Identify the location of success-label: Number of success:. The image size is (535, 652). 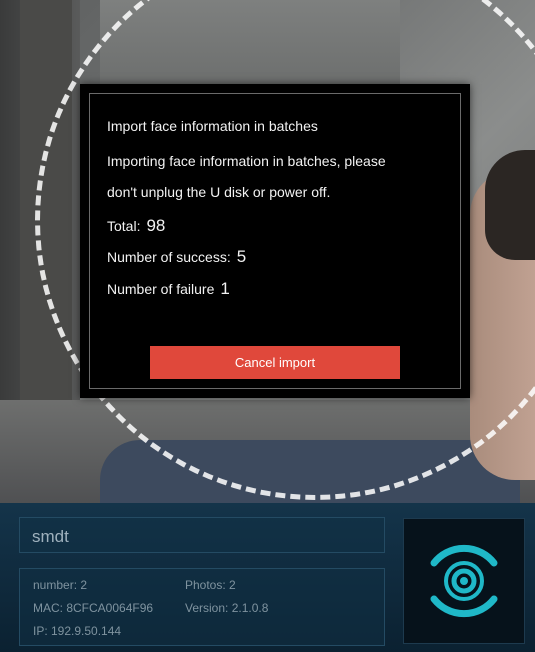
(169, 257).